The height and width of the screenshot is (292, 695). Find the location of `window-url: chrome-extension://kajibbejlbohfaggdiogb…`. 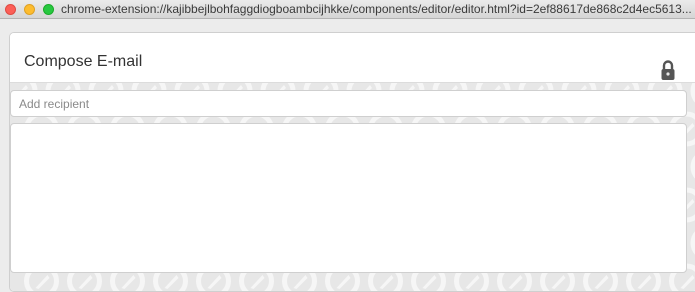

window-url: chrome-extension://kajibbejlbohfaggdiogb… is located at coordinates (378, 9).